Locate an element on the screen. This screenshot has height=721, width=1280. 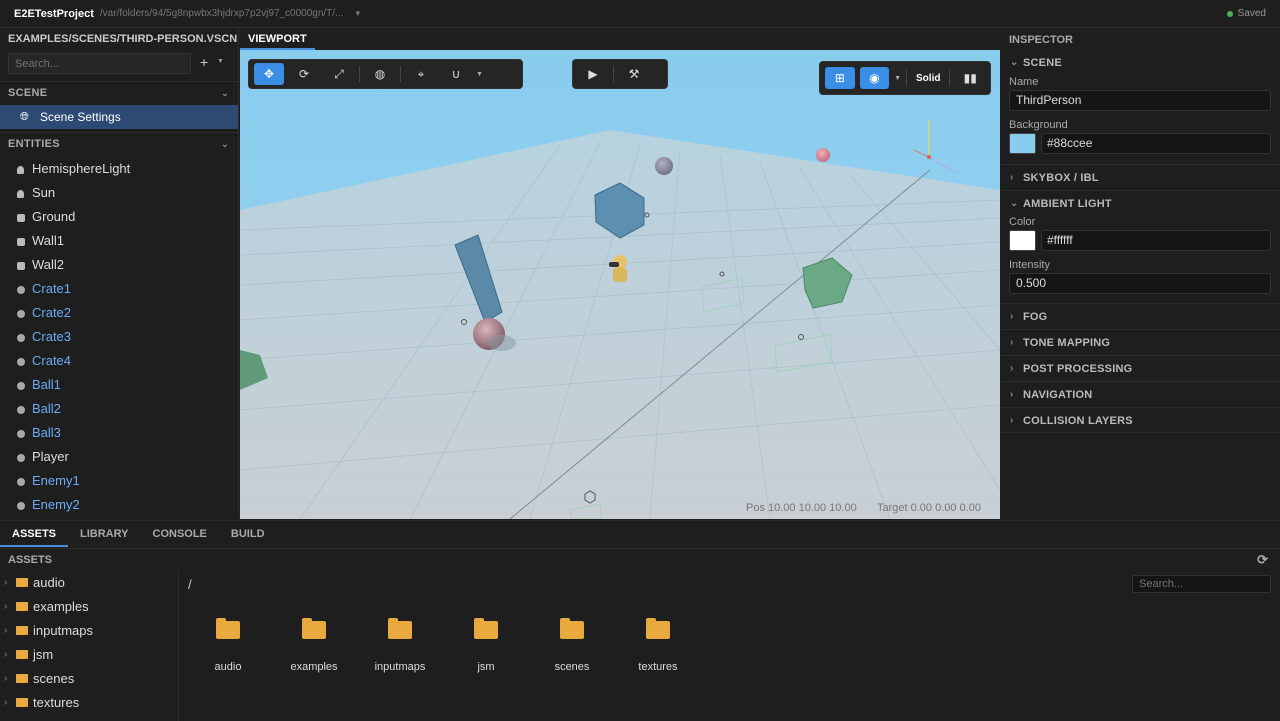
folder-tile: inputmaps is located at coordinates (400, 645).